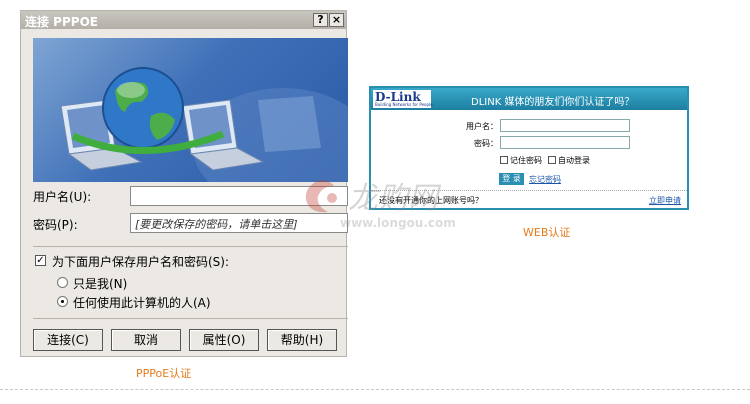 Image resolution: width=750 pixels, height=404 pixels. I want to click on help-dialog-button: 帮助(H), so click(302, 340).